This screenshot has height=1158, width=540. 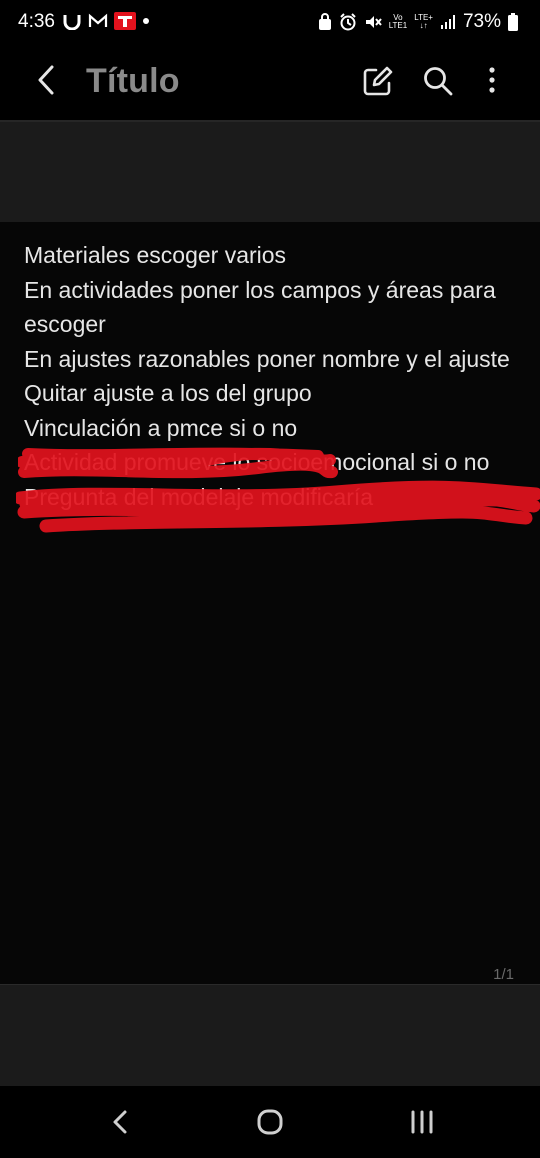 I want to click on app-logo-icon, so click(x=125, y=21).